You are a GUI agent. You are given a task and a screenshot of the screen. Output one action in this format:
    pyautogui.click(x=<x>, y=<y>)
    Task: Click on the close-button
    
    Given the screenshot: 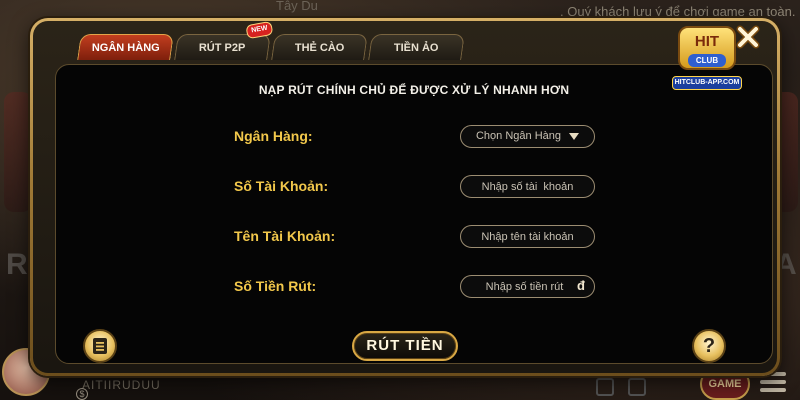 What is the action you would take?
    pyautogui.click(x=748, y=37)
    